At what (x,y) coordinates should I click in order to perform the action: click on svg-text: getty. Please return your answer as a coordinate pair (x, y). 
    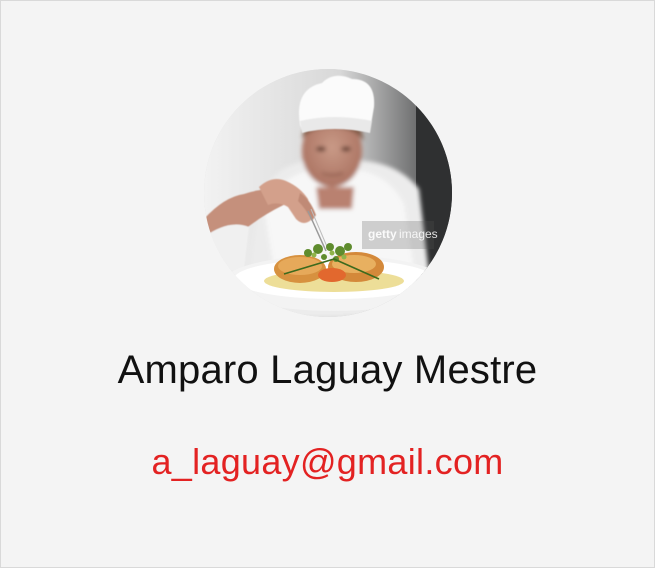
    Looking at the image, I should click on (382, 234).